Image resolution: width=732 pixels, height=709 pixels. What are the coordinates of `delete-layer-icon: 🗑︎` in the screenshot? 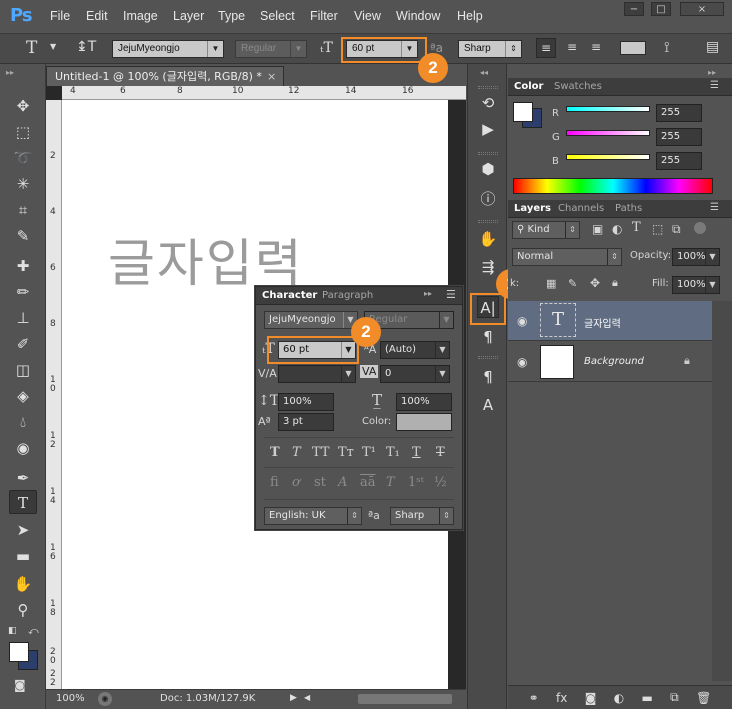 It's located at (703, 698).